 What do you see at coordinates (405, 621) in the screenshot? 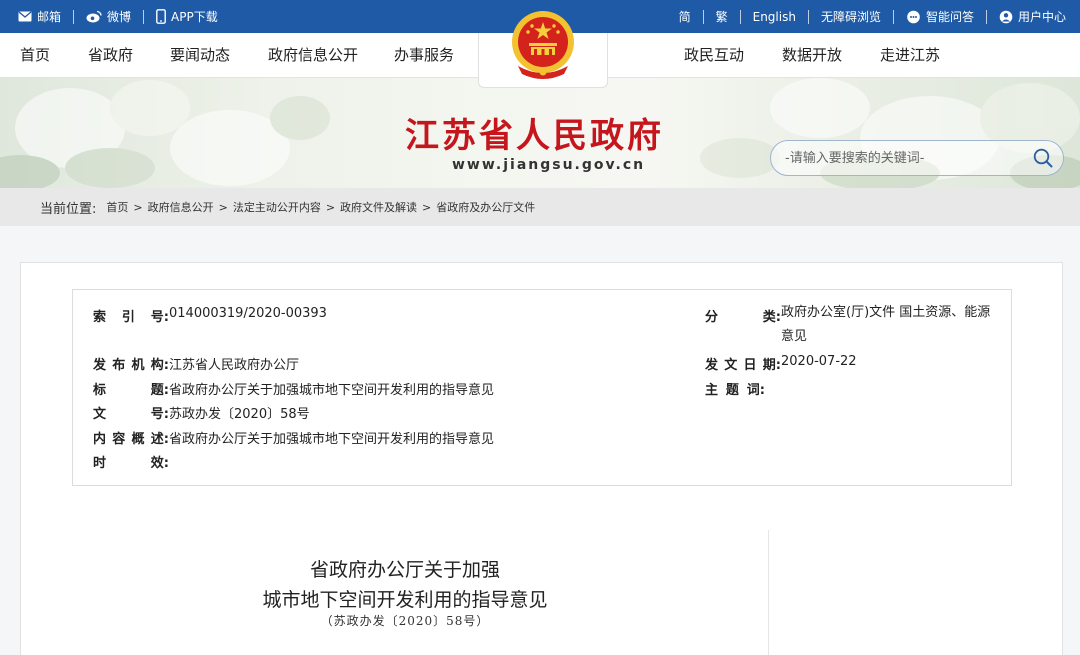
I see `document-number: （苏政办发〔2020〕58号）` at bounding box center [405, 621].